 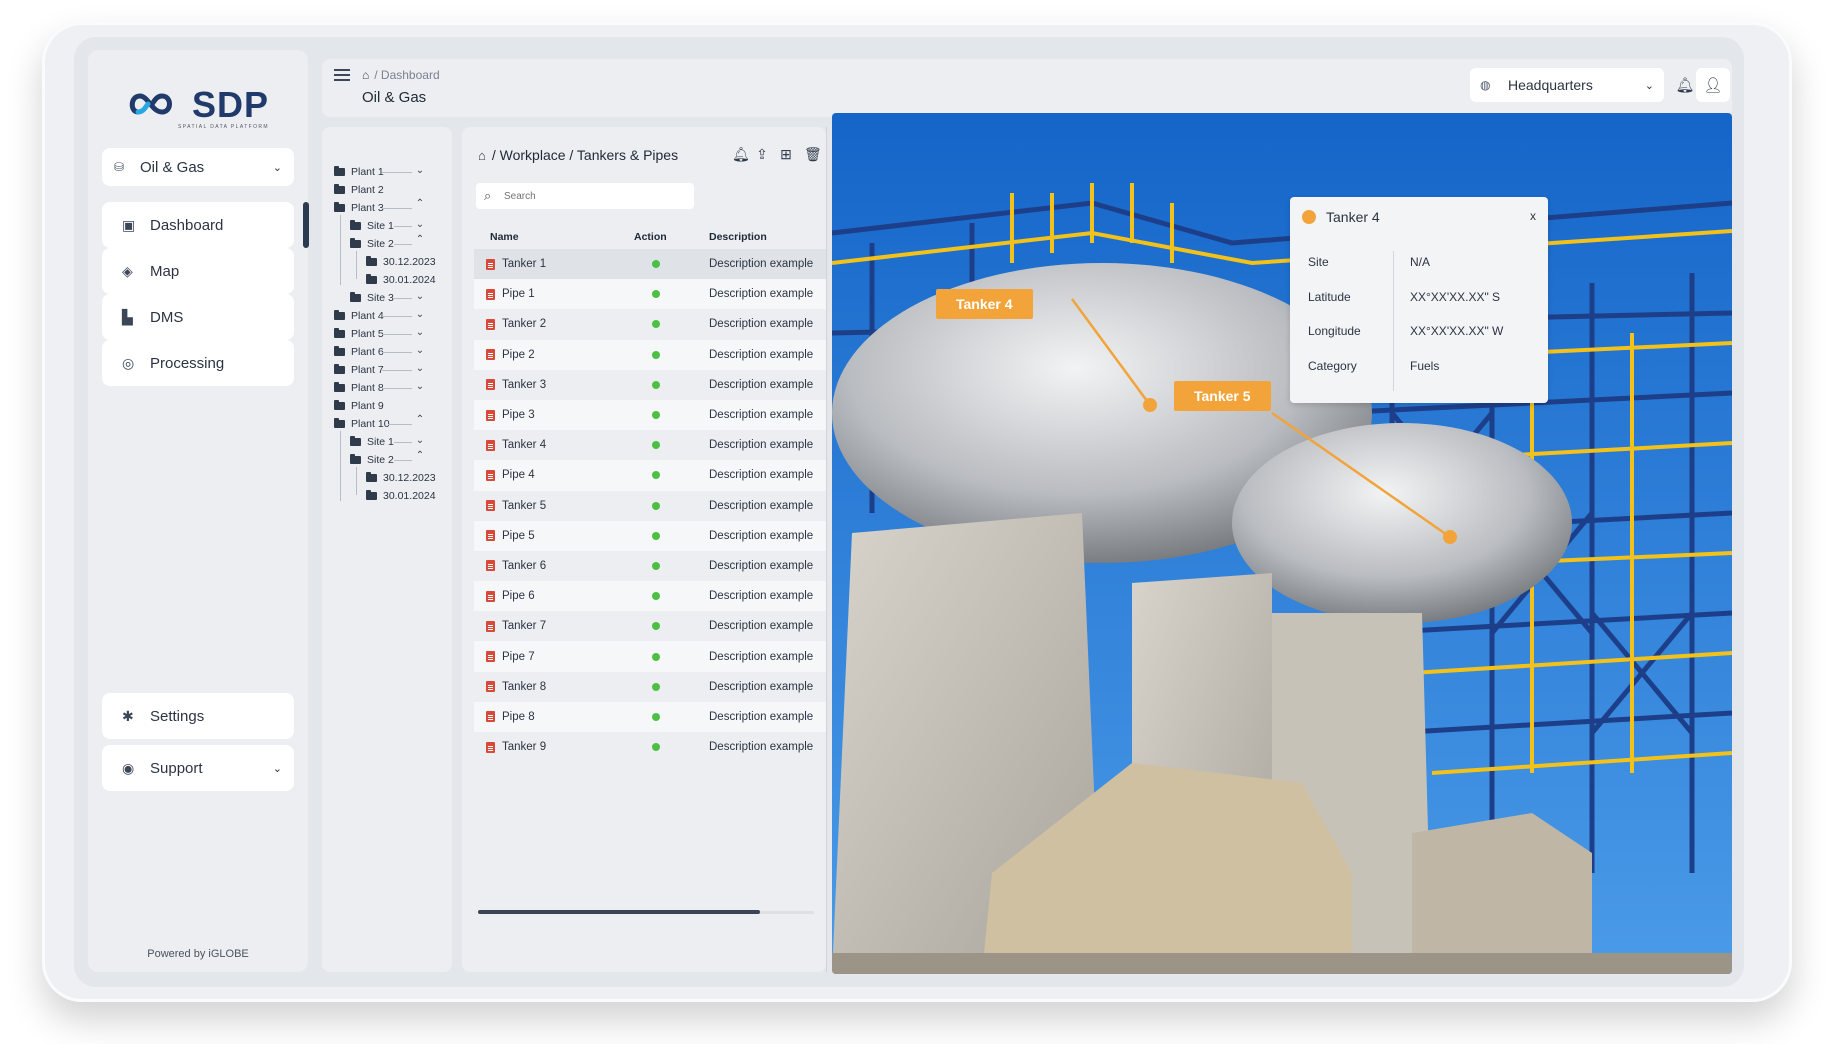 What do you see at coordinates (650, 506) in the screenshot?
I see `table-row: Tanker 5 Description example` at bounding box center [650, 506].